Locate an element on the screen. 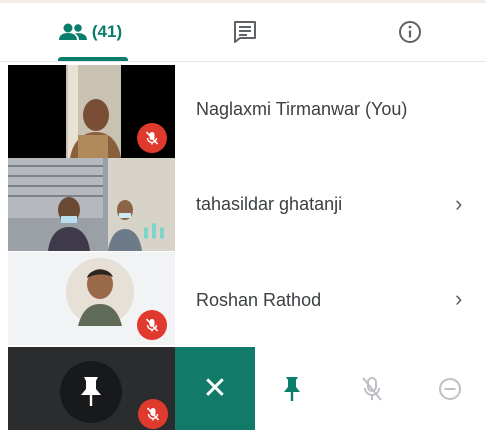 The image size is (486, 430). people-count: (41) is located at coordinates (107, 31).